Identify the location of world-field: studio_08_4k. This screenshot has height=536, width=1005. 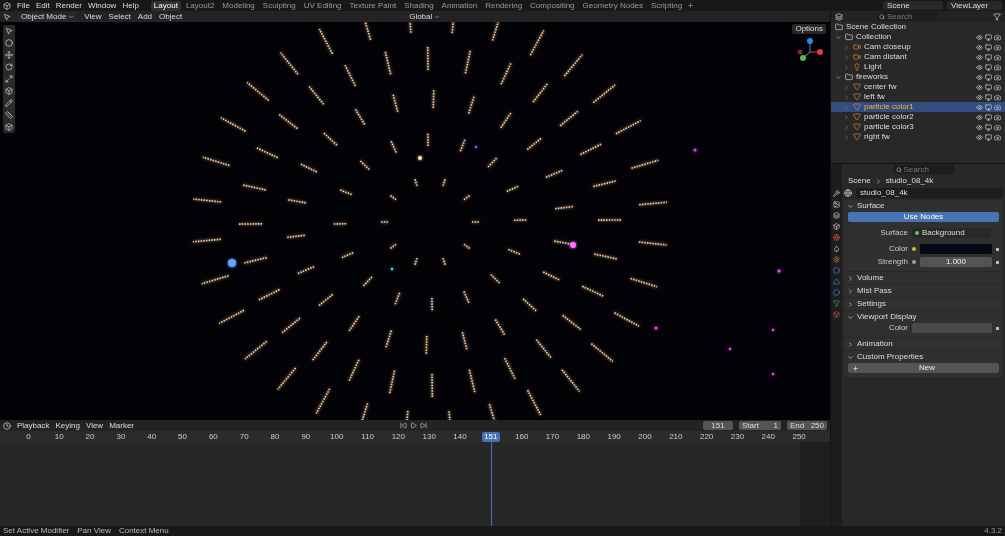
(929, 192).